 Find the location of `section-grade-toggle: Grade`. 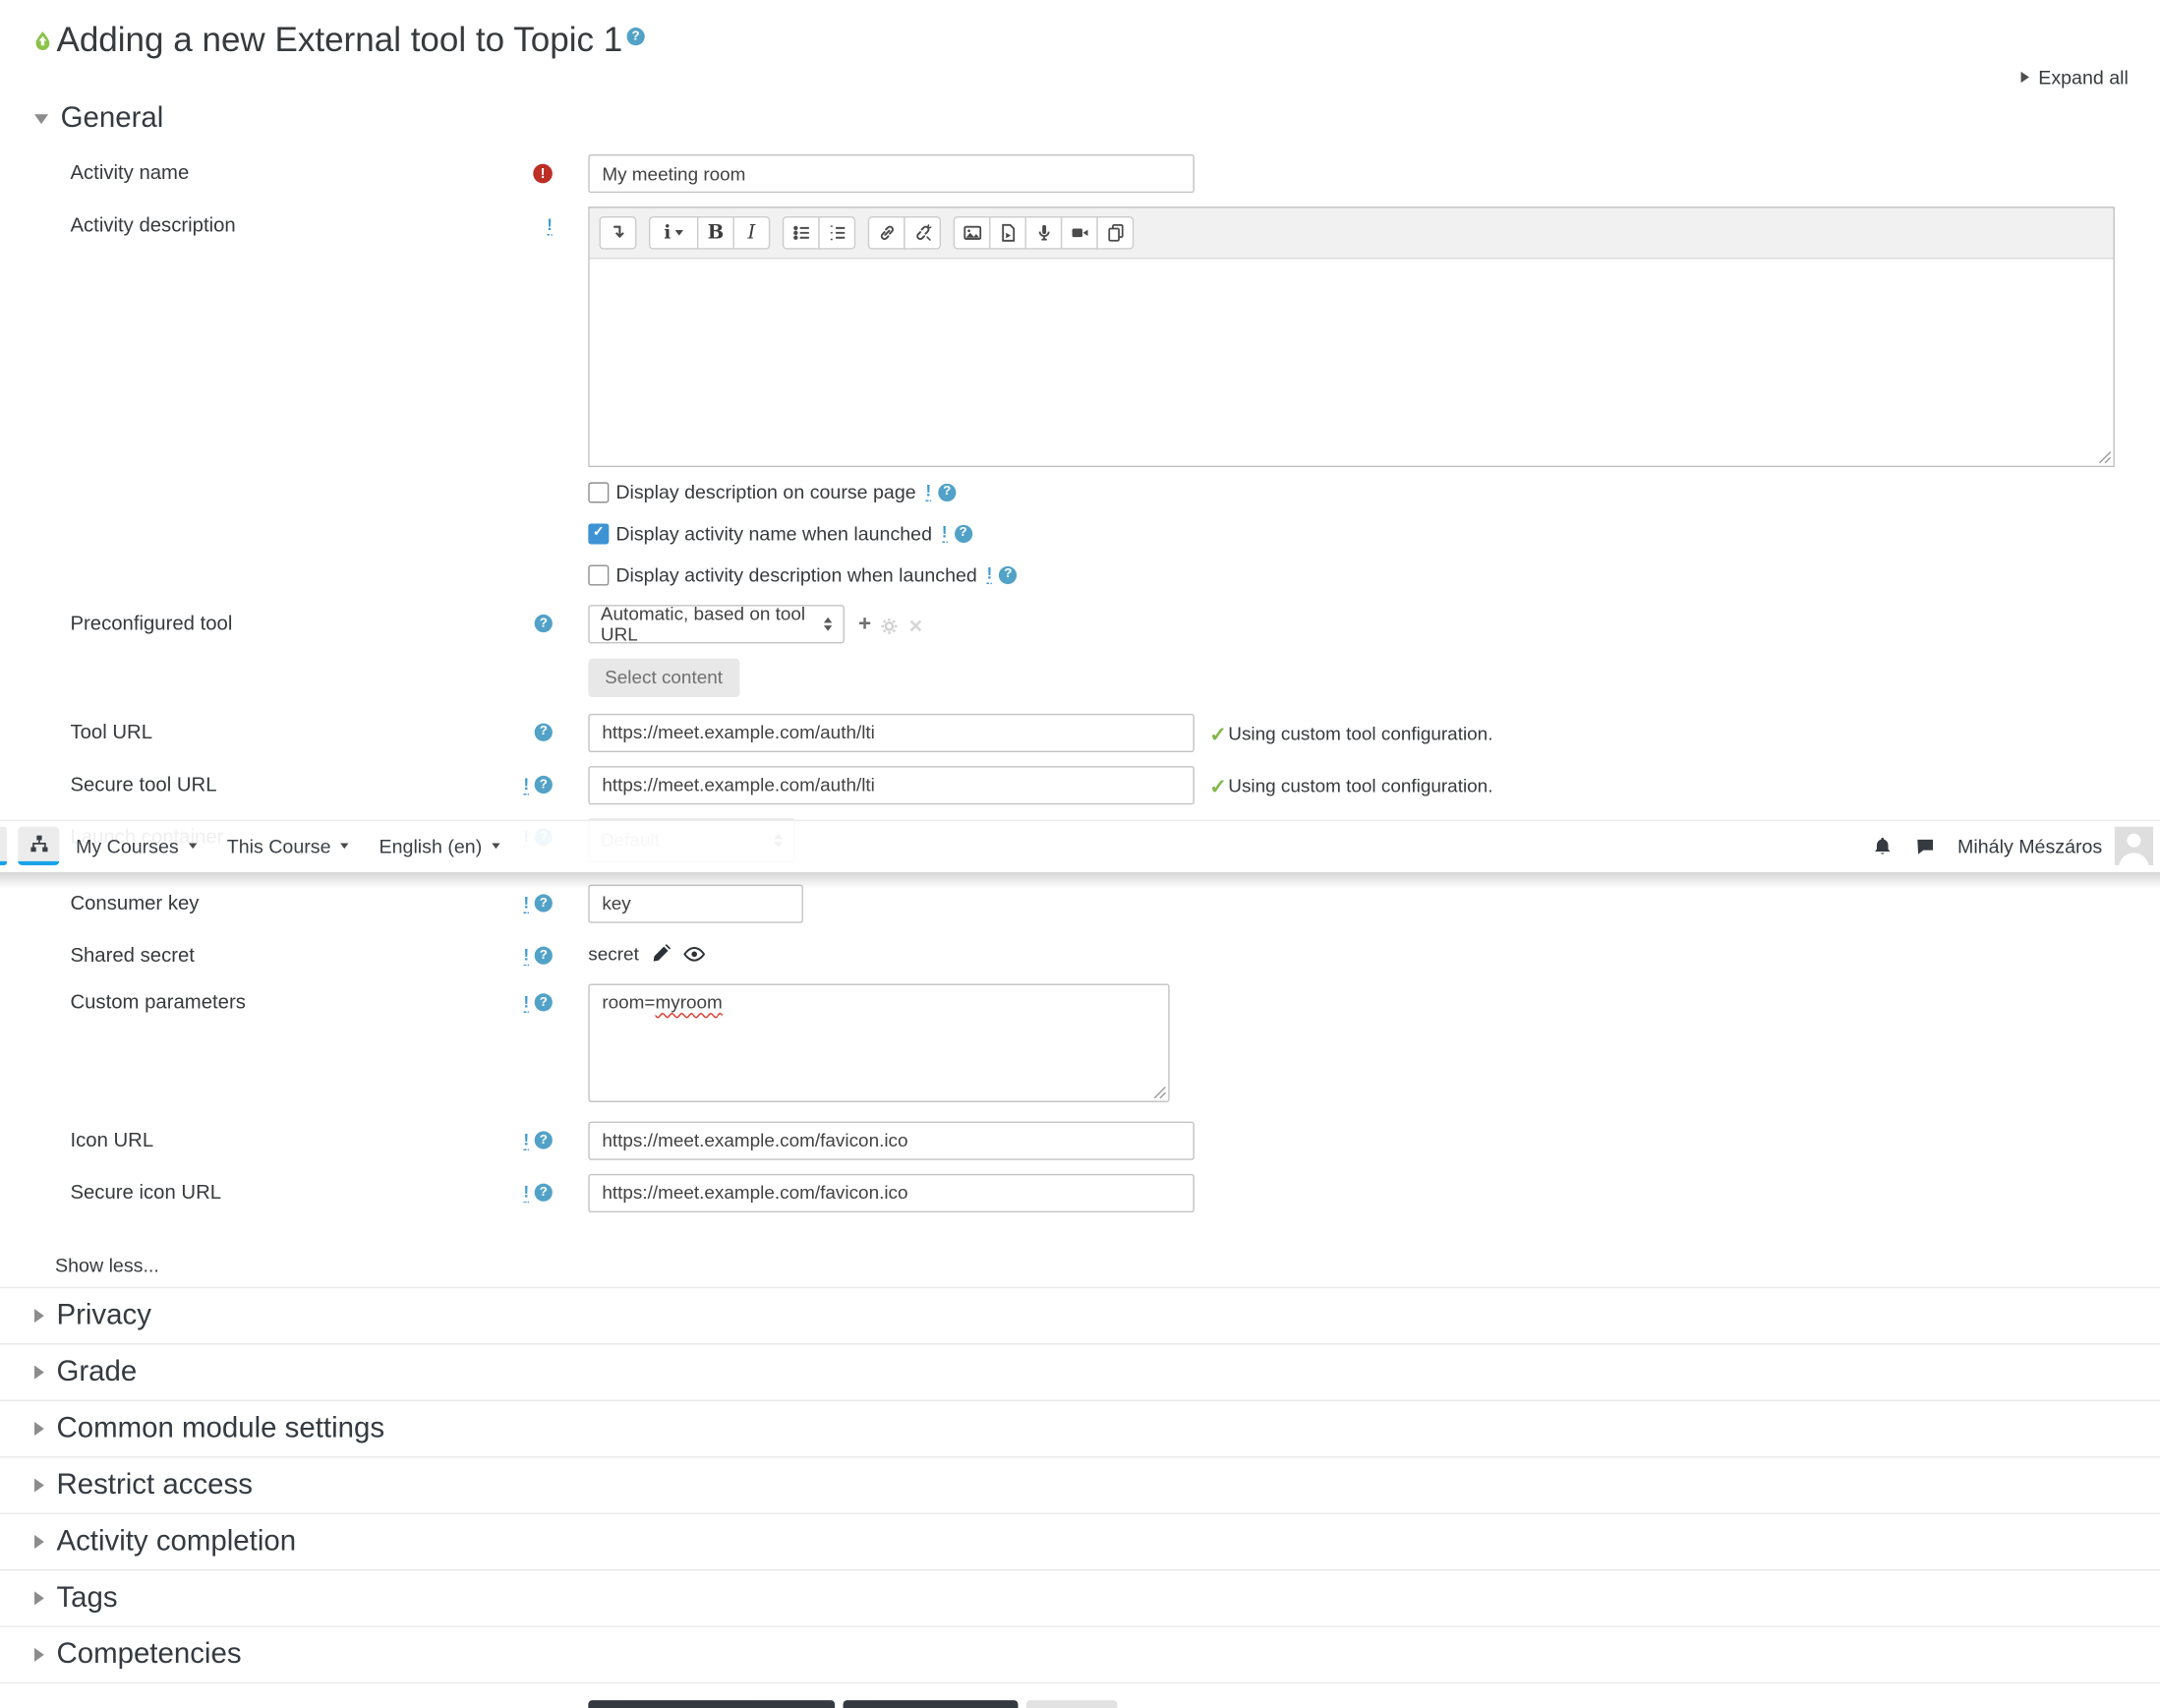

section-grade-toggle: Grade is located at coordinates (1080, 1372).